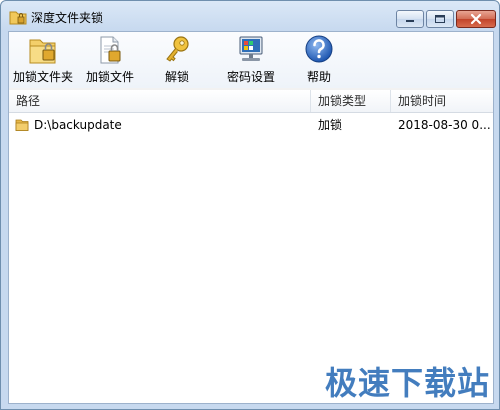 Image resolution: width=500 pixels, height=410 pixels. I want to click on folder-icon, so click(22, 125).